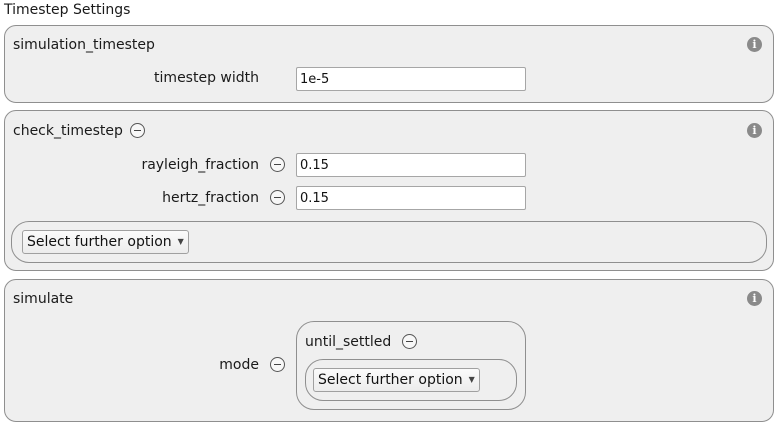 The image size is (780, 428). I want to click on nested-further-option-box: Select further option ▼, so click(411, 380).